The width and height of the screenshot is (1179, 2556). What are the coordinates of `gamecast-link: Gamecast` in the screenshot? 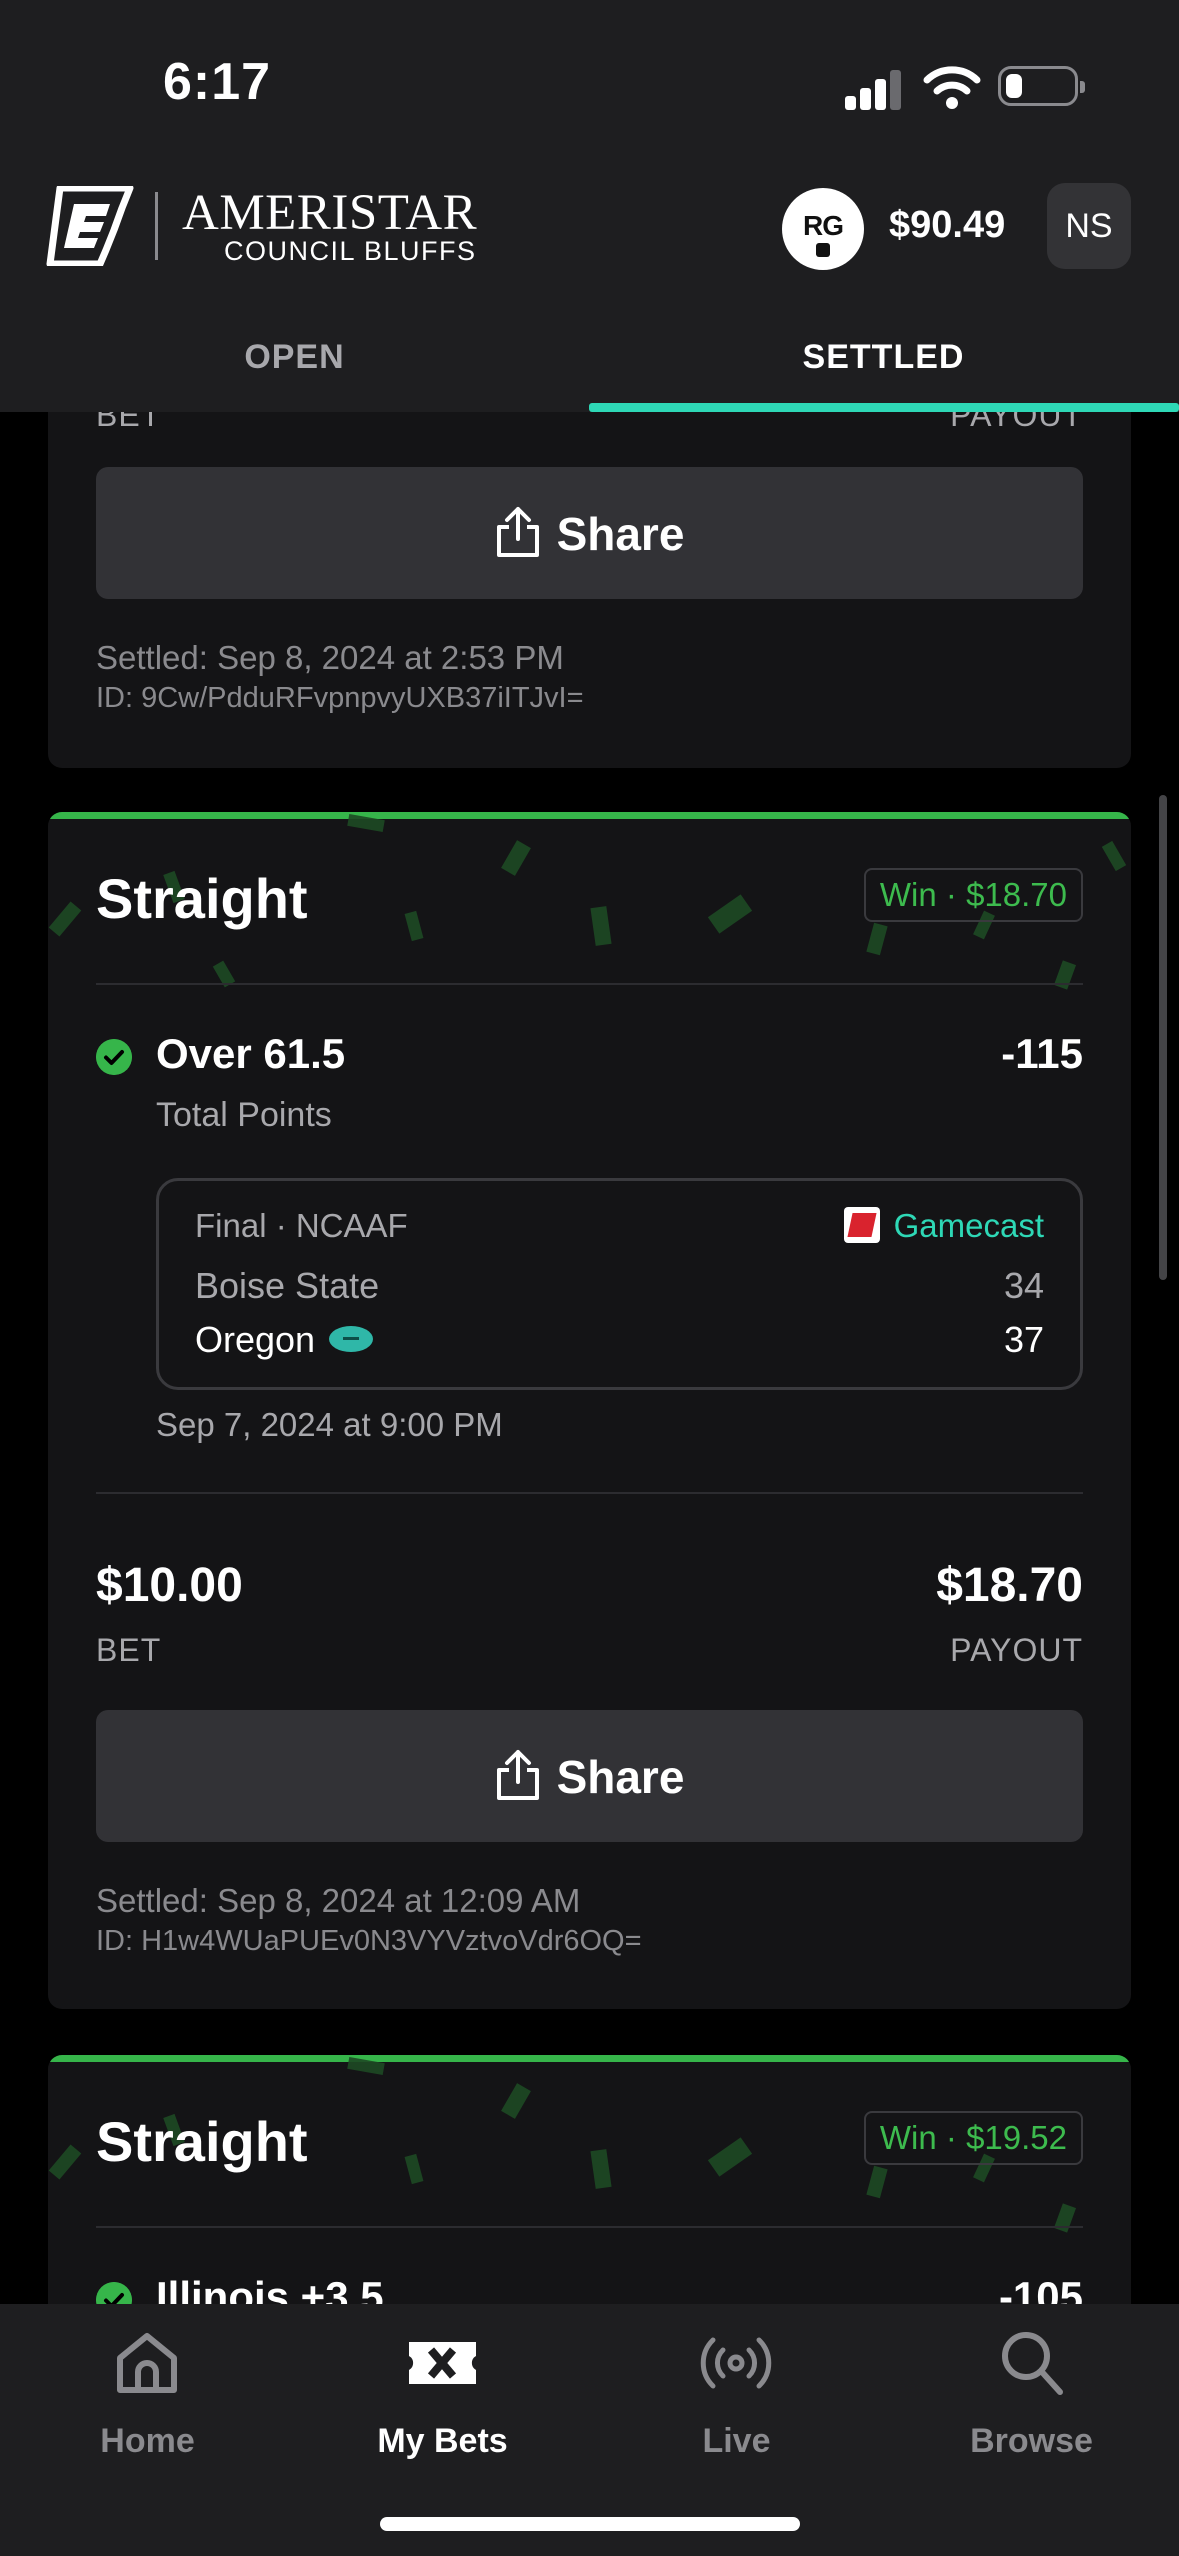 It's located at (969, 1226).